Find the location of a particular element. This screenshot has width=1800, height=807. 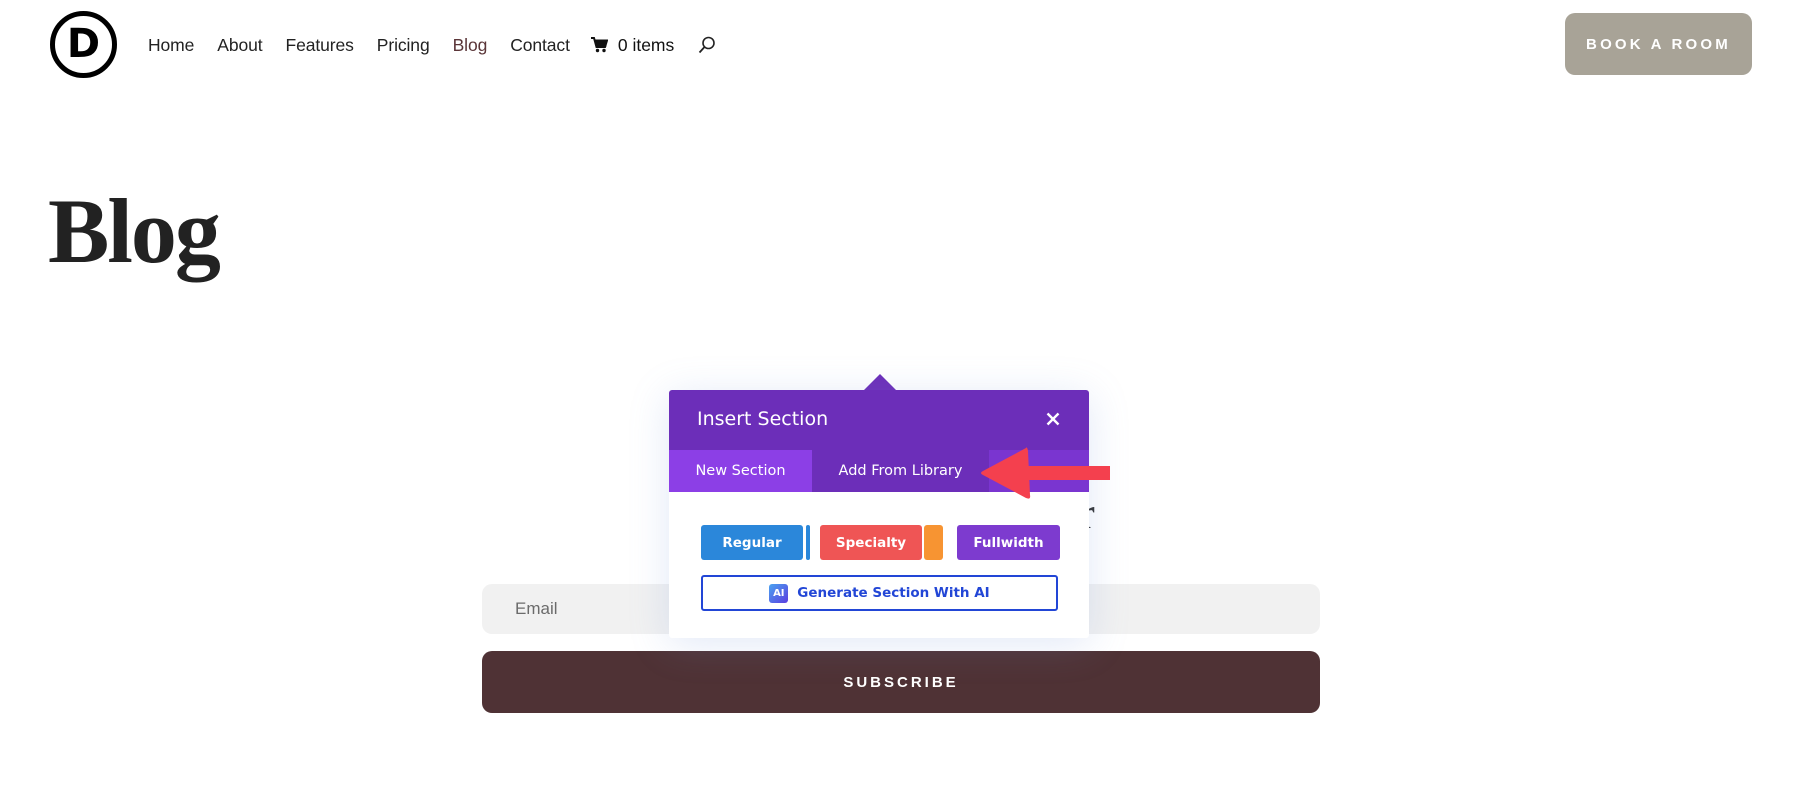

nav-features: Features is located at coordinates (320, 45).